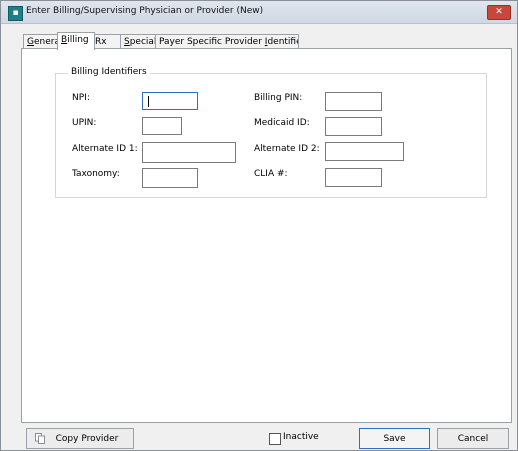 The image size is (518, 451). Describe the element at coordinates (109, 72) in the screenshot. I see `group-title: Billing Identifiers` at that location.